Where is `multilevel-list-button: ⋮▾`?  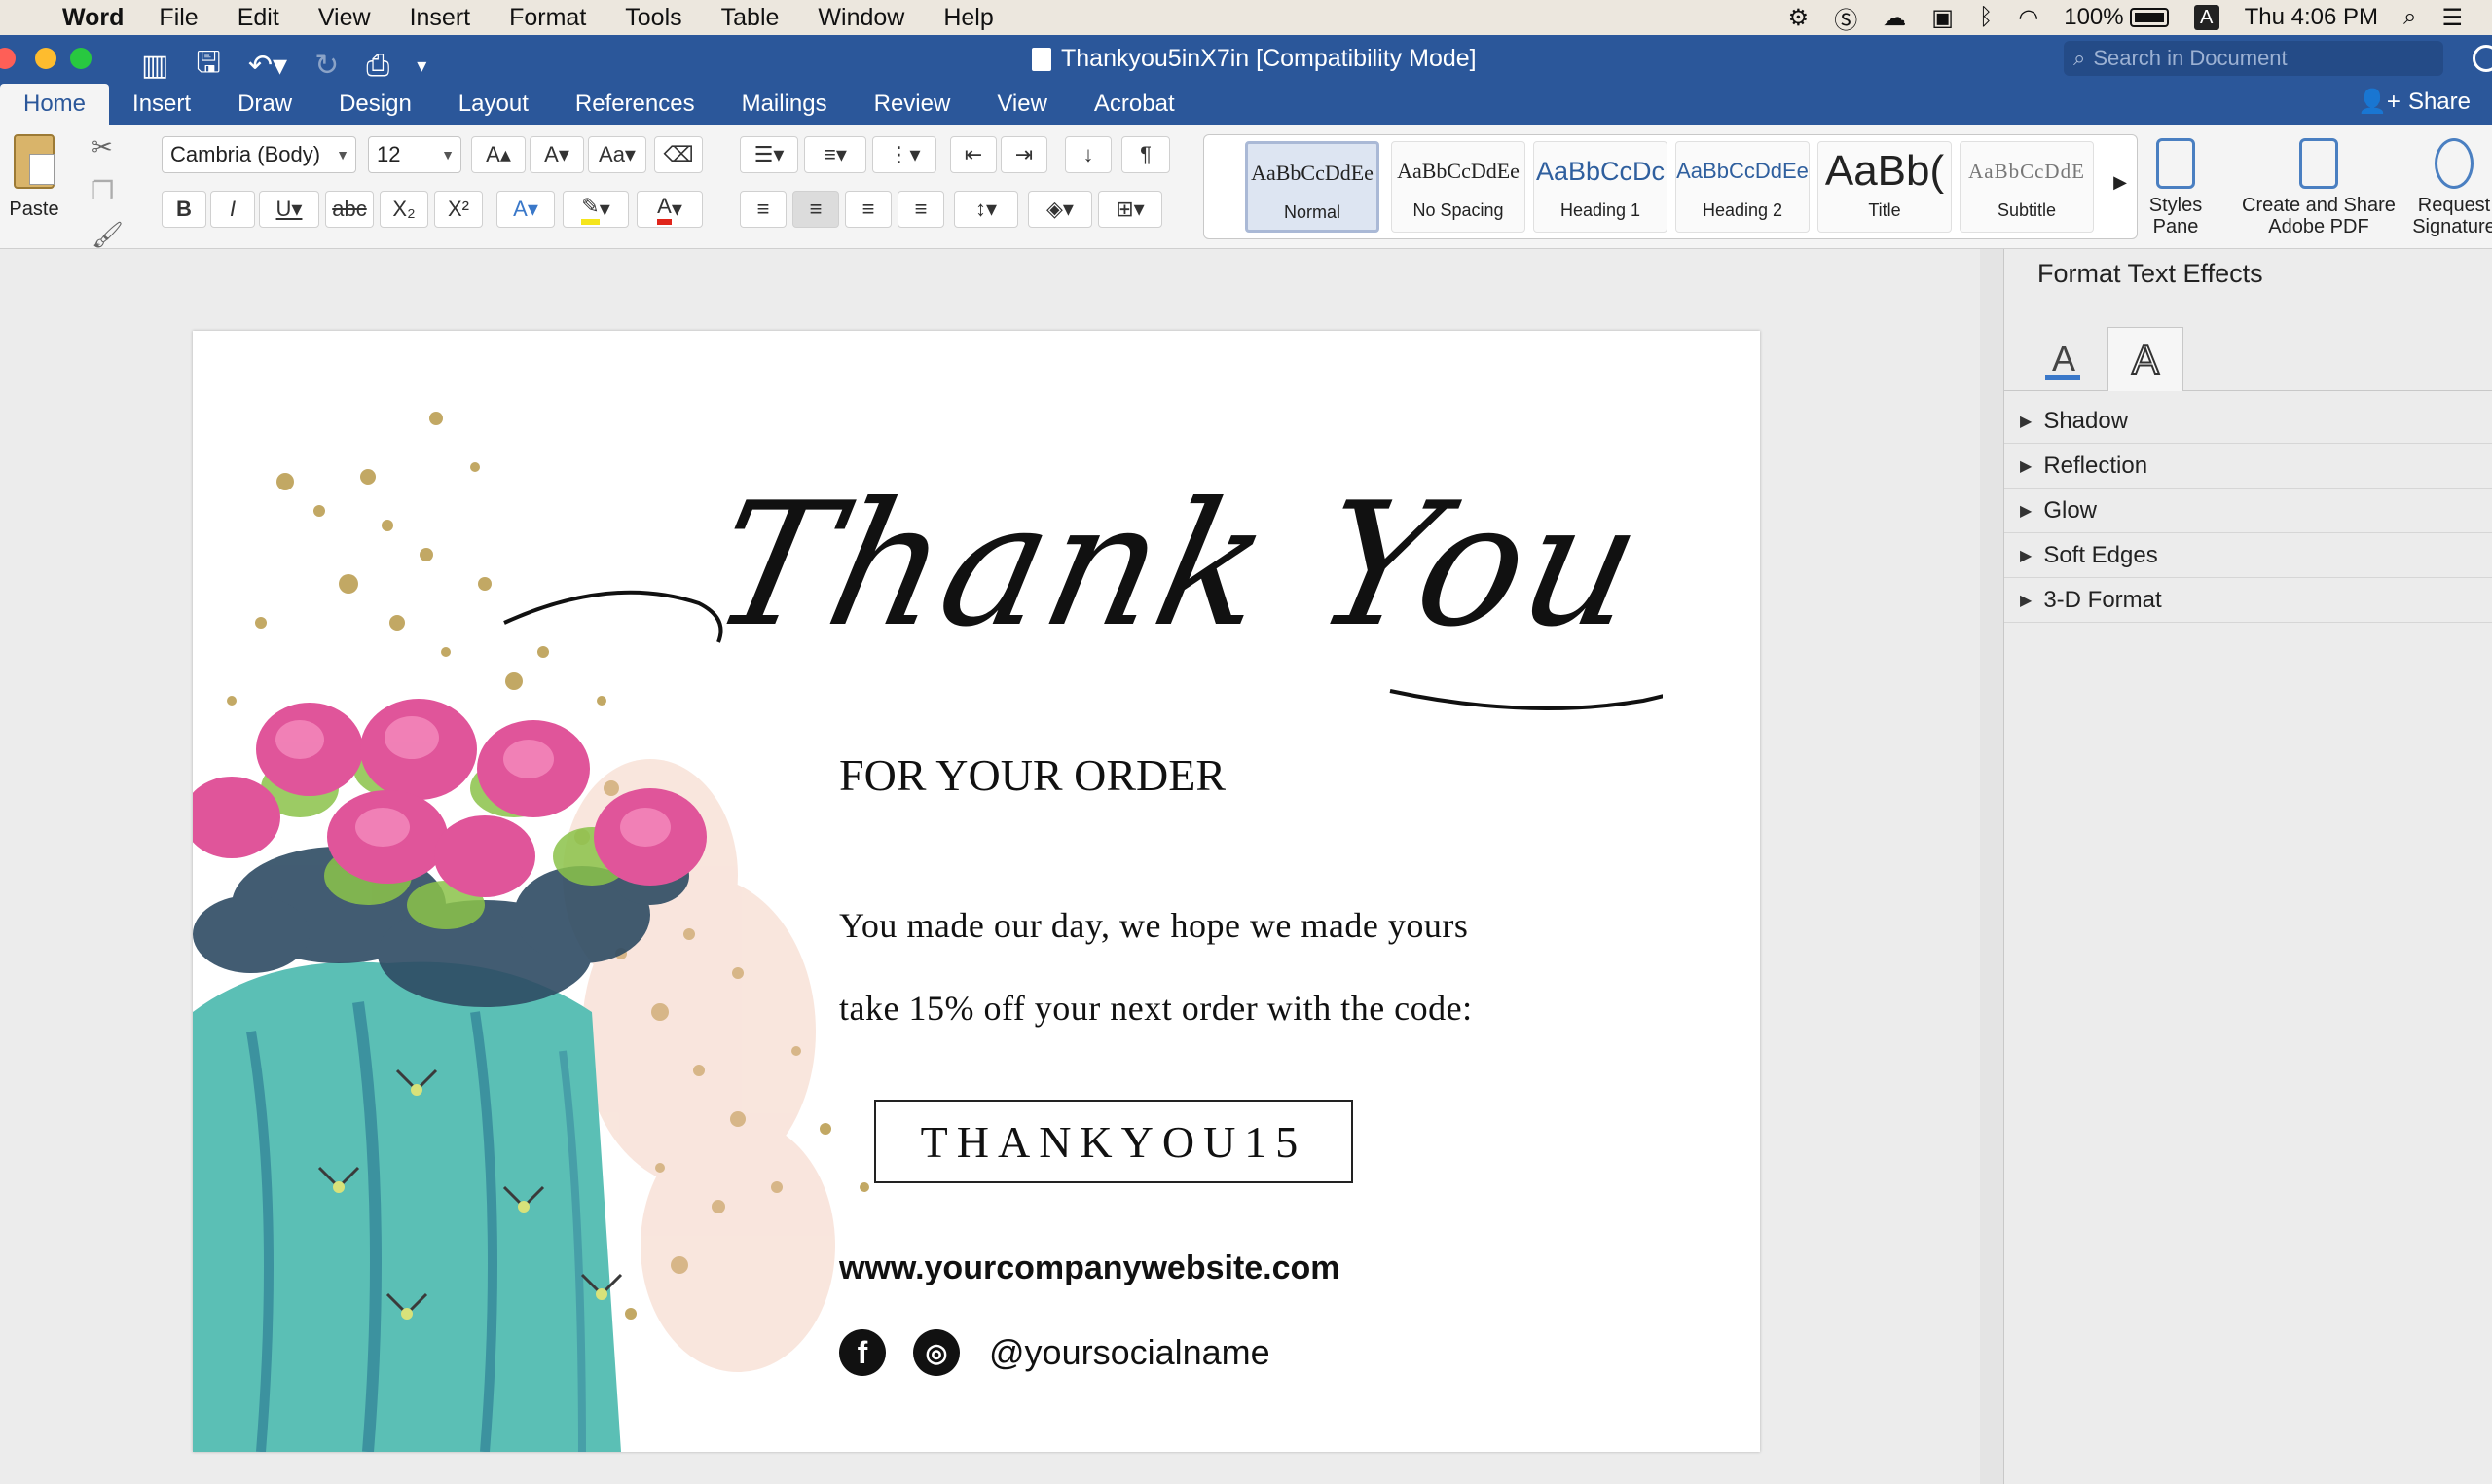 multilevel-list-button: ⋮▾ is located at coordinates (904, 155).